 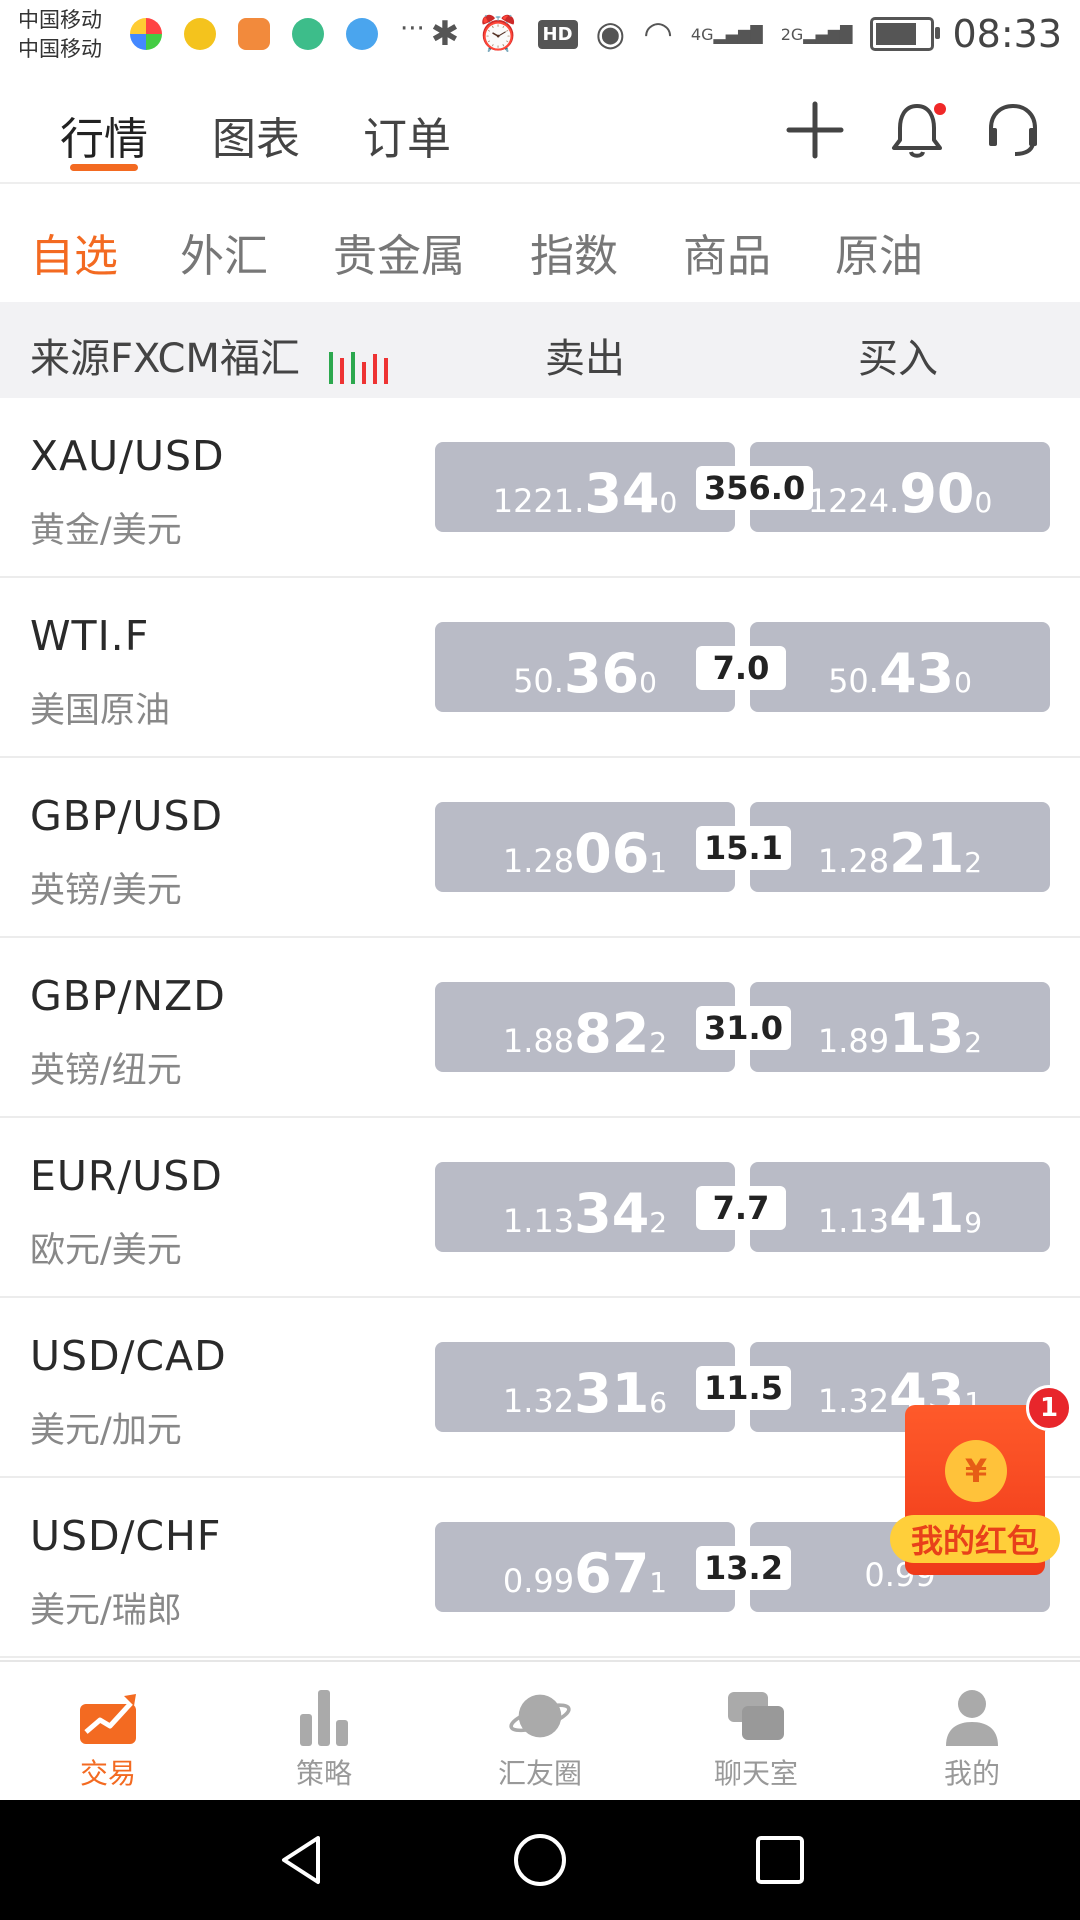 I want to click on red-packet-button: ¥ 我的红包 1, so click(x=976, y=1485).